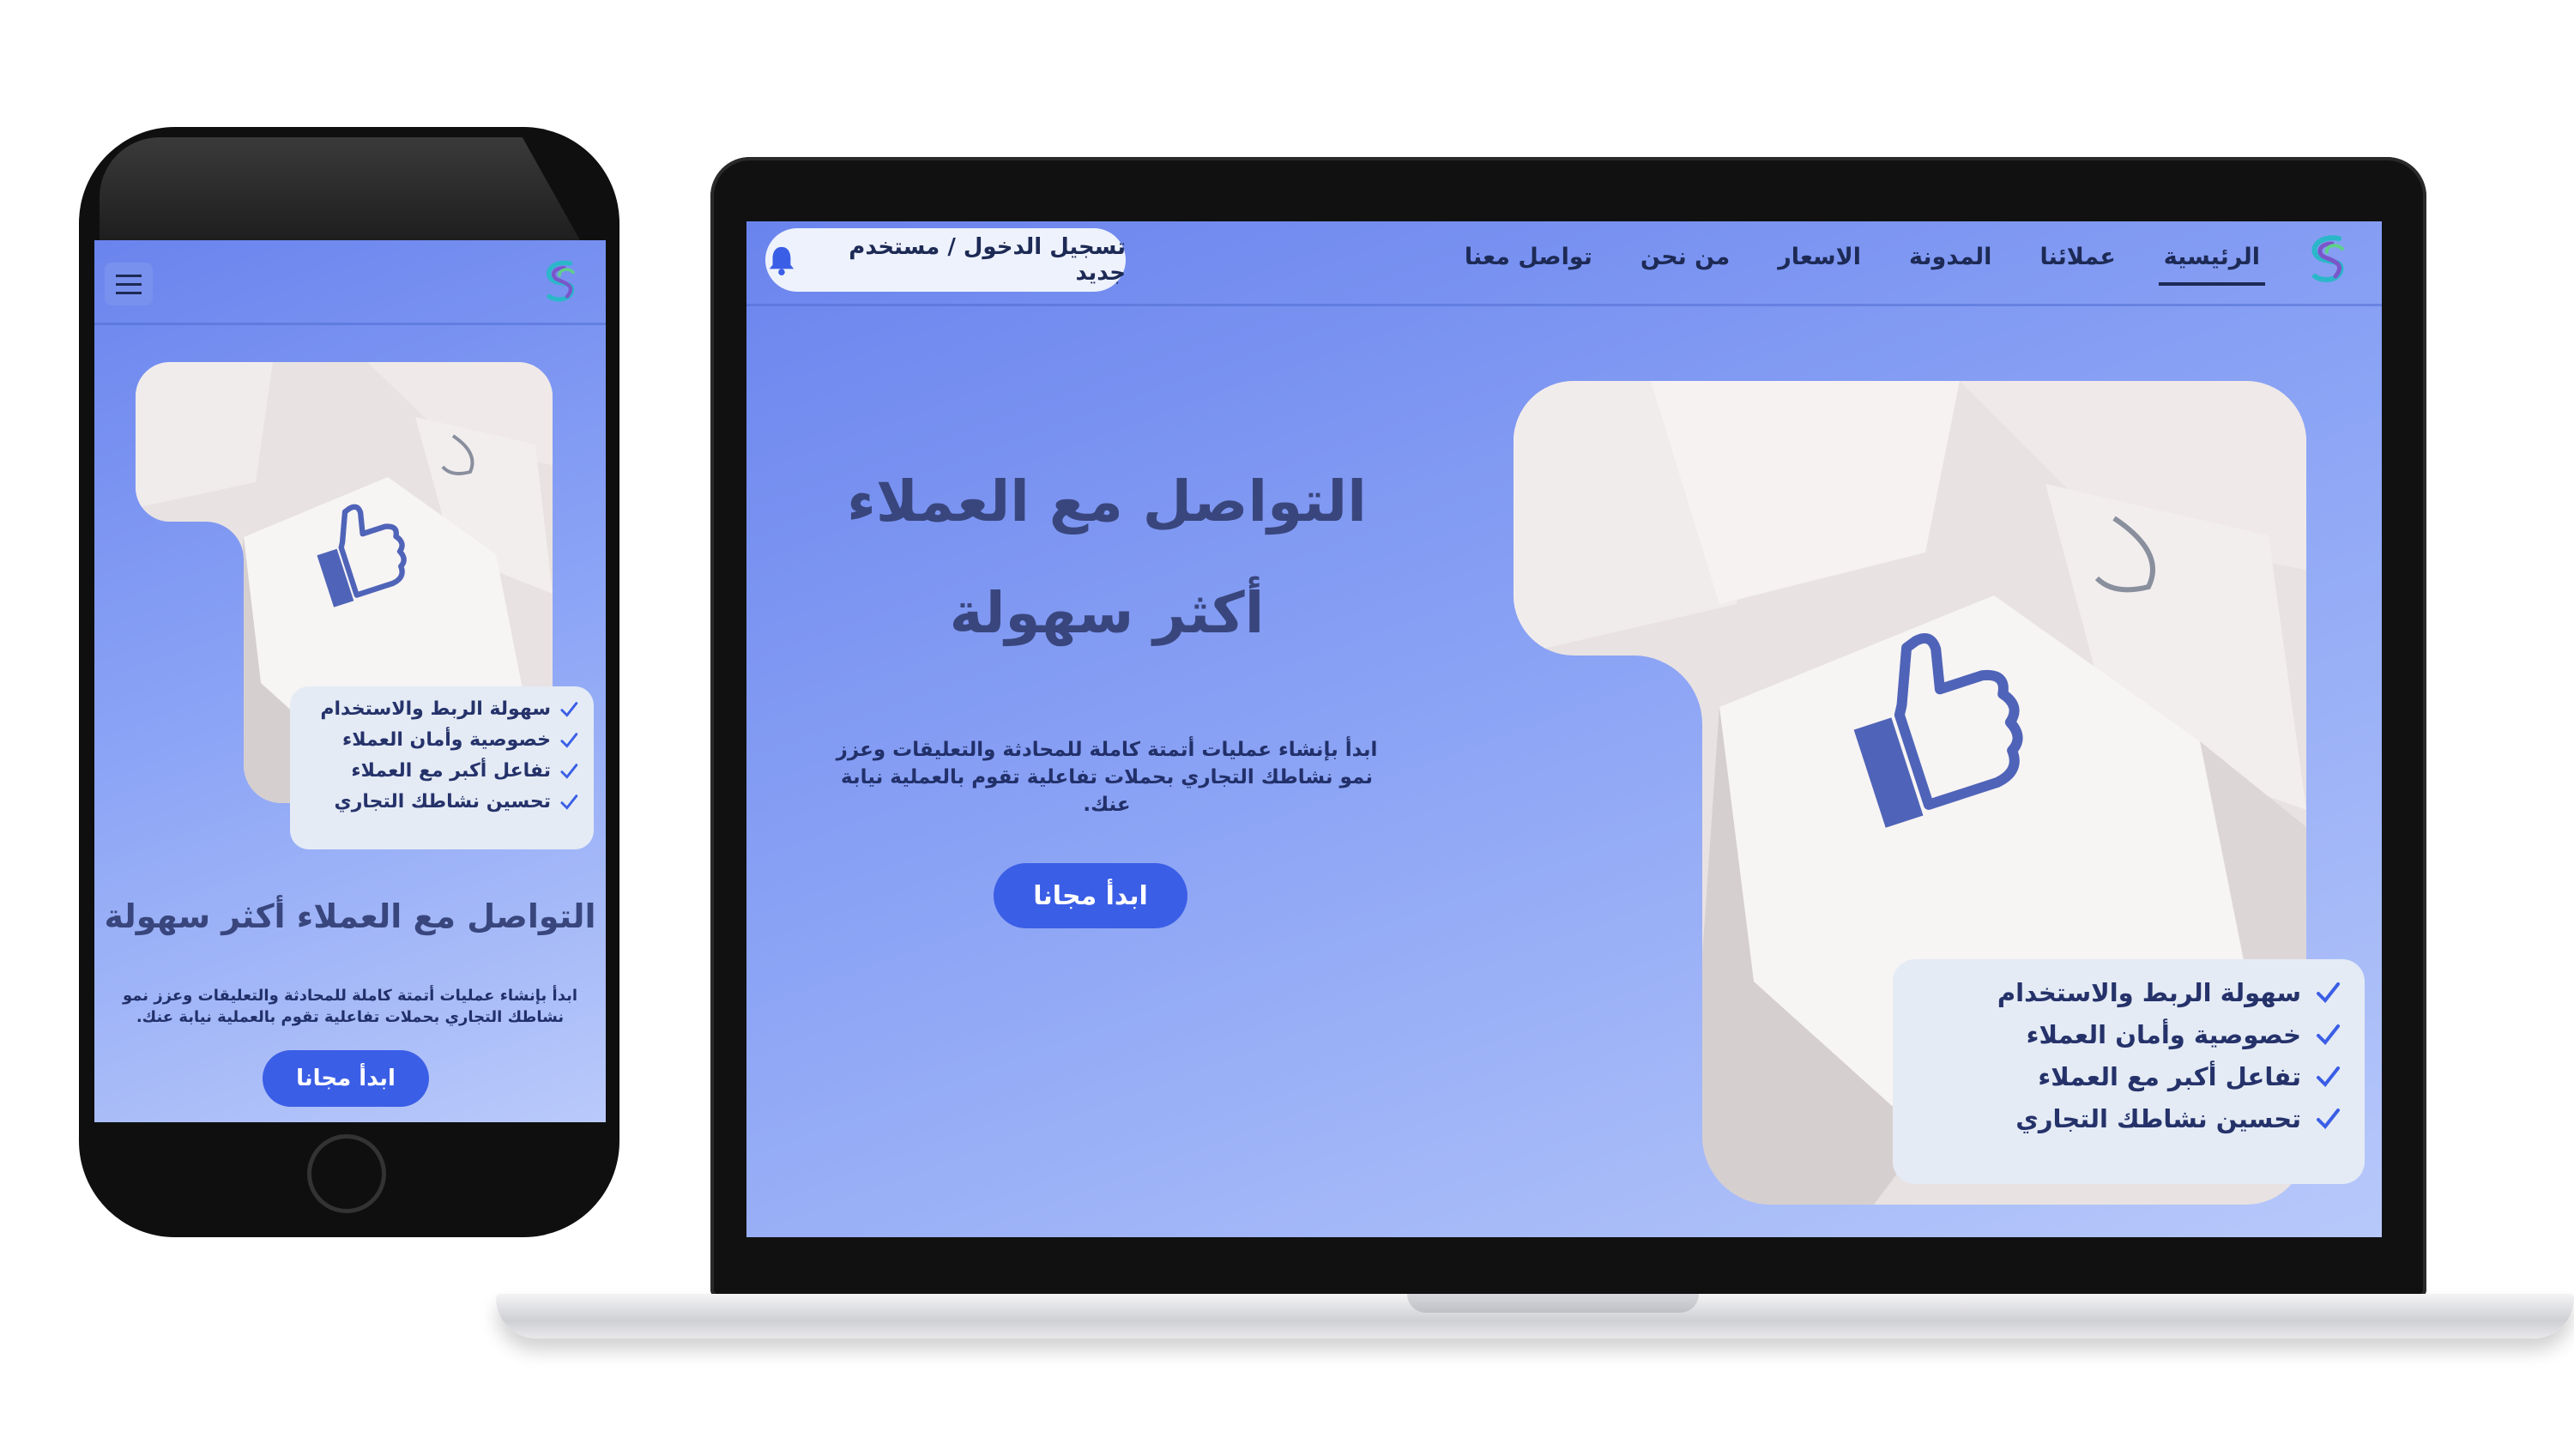 The height and width of the screenshot is (1456, 2574). What do you see at coordinates (2077, 263) in the screenshot?
I see `nav-item-clients: عملائنا` at bounding box center [2077, 263].